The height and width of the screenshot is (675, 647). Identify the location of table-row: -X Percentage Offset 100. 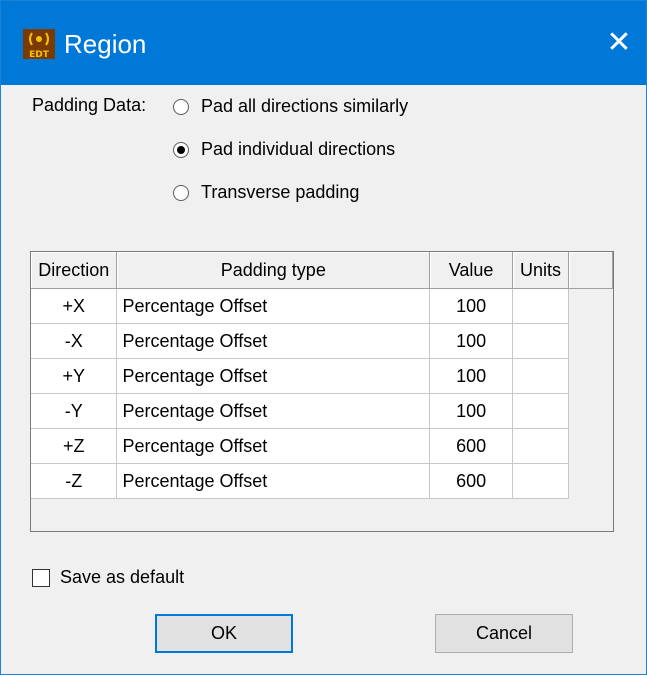
(322, 341).